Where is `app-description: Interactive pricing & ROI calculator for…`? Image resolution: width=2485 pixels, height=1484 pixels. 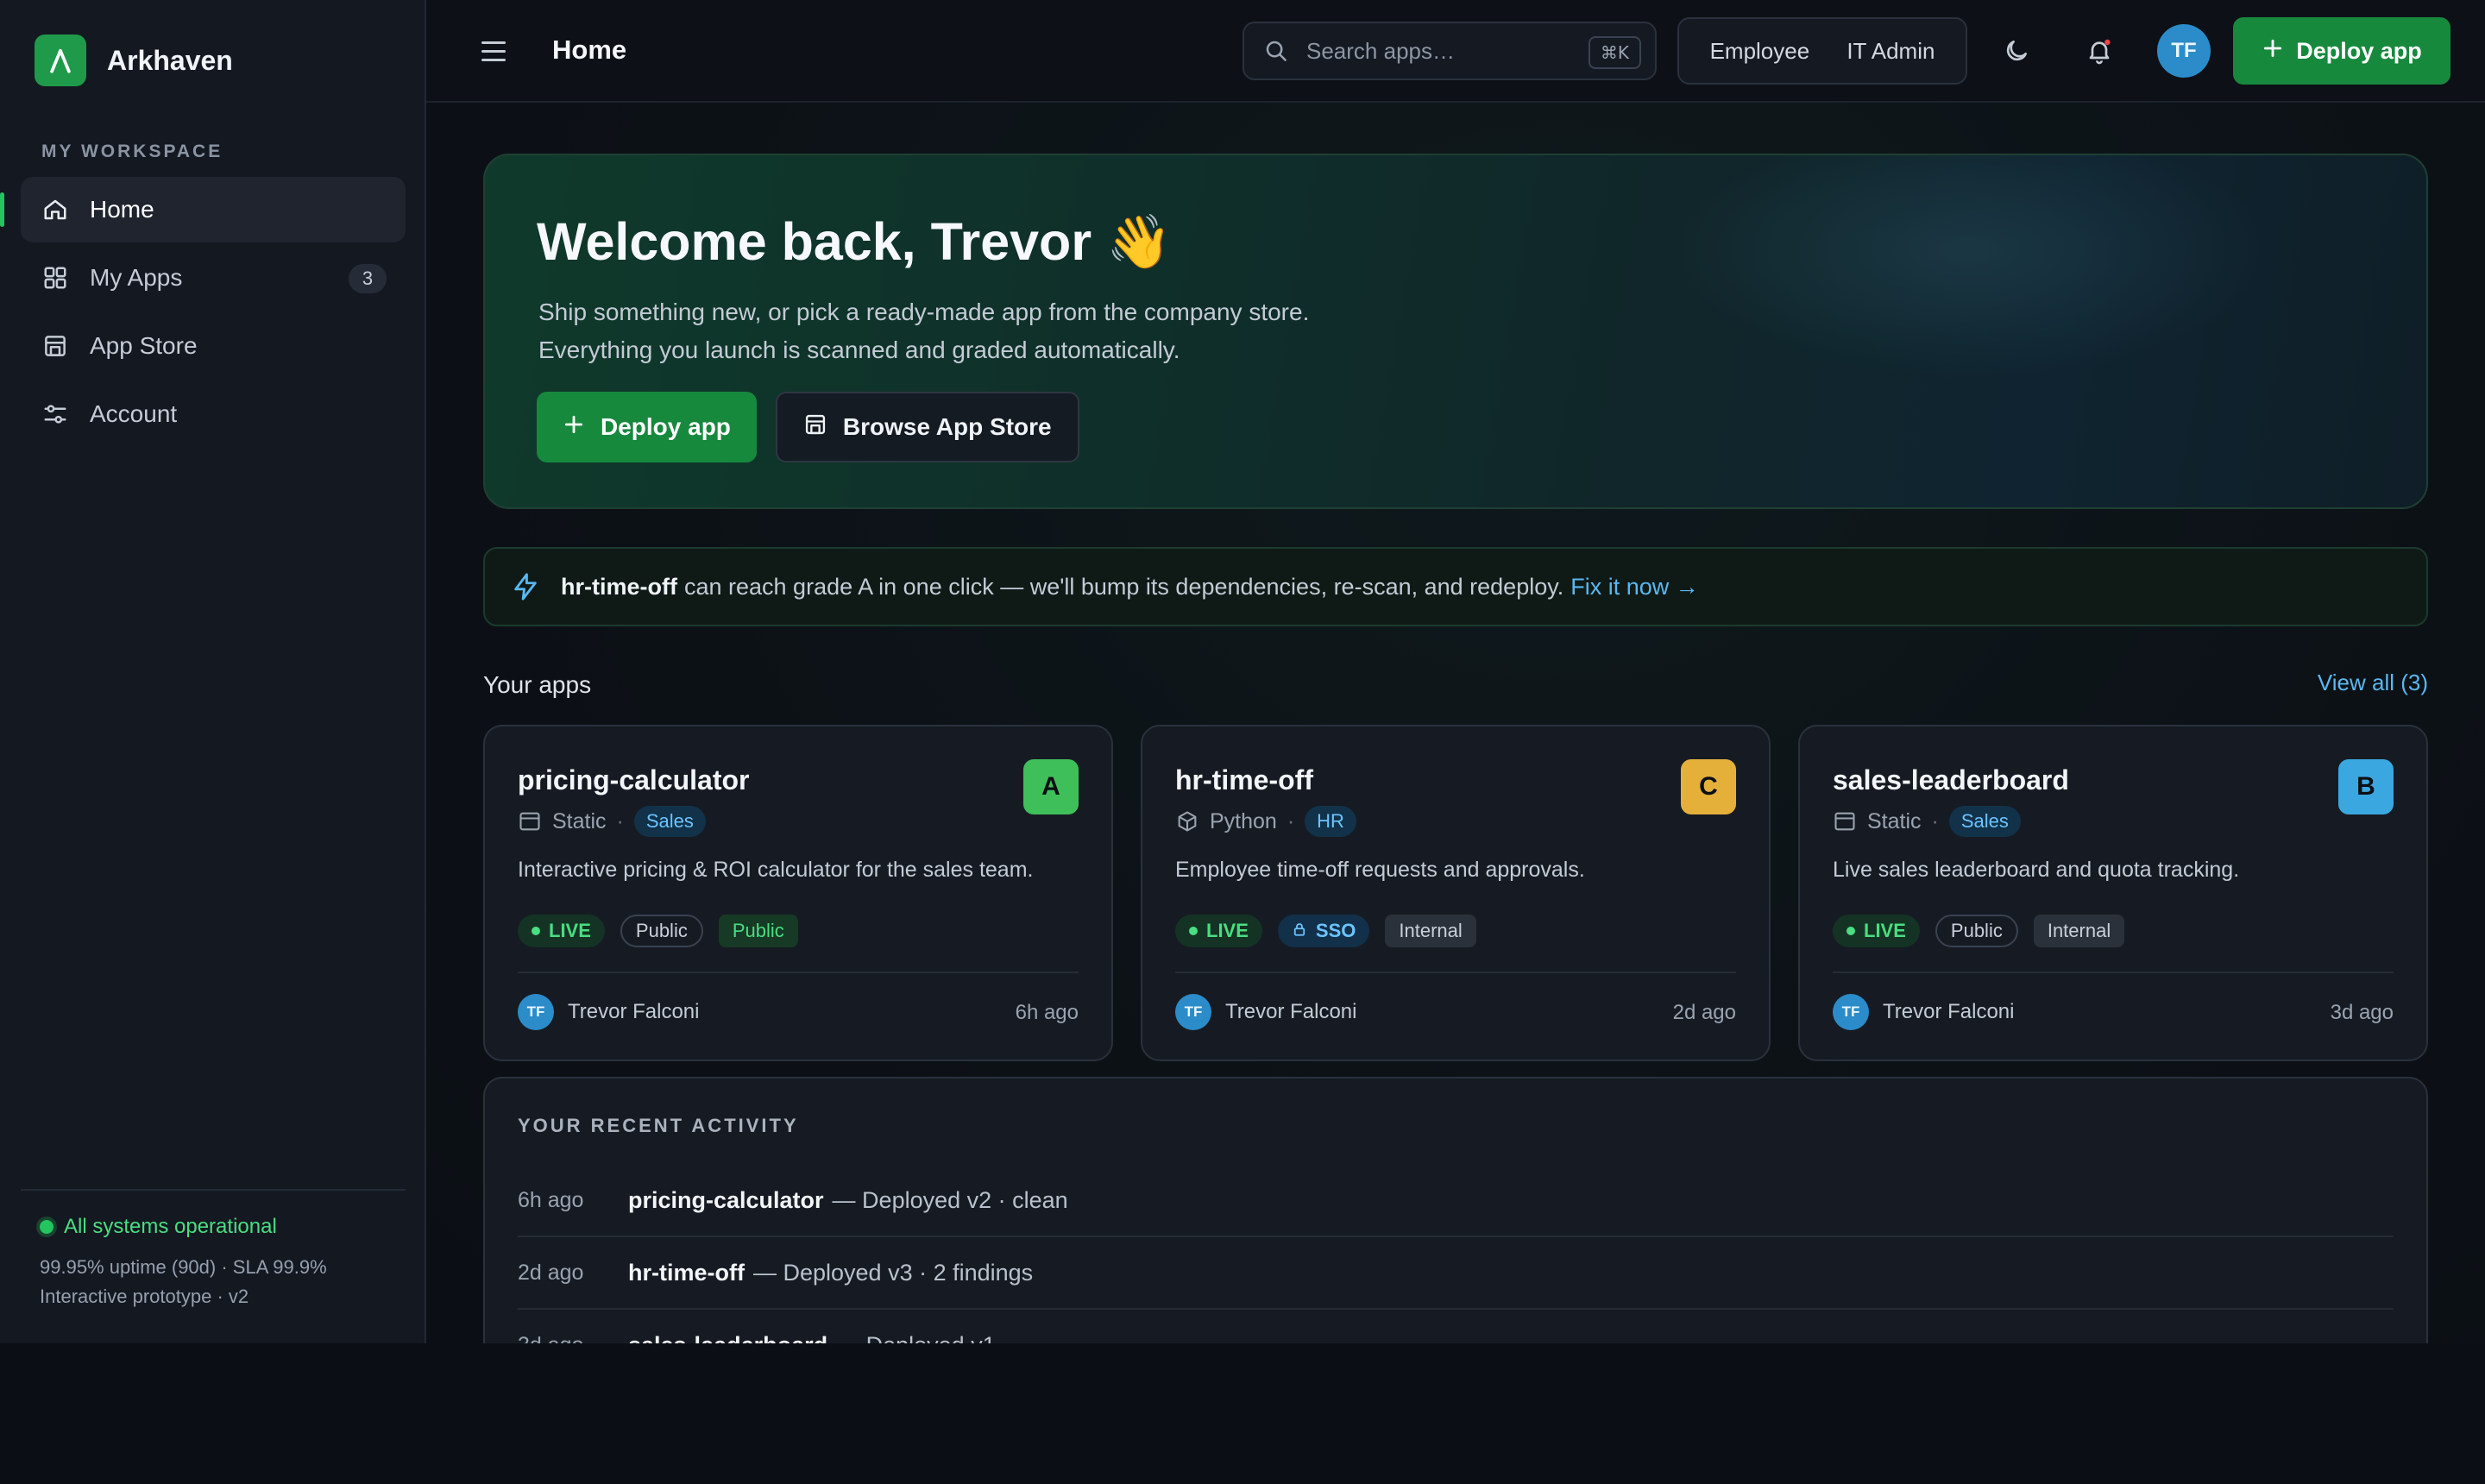
app-description: Interactive pricing & ROI calculator for… is located at coordinates (776, 870).